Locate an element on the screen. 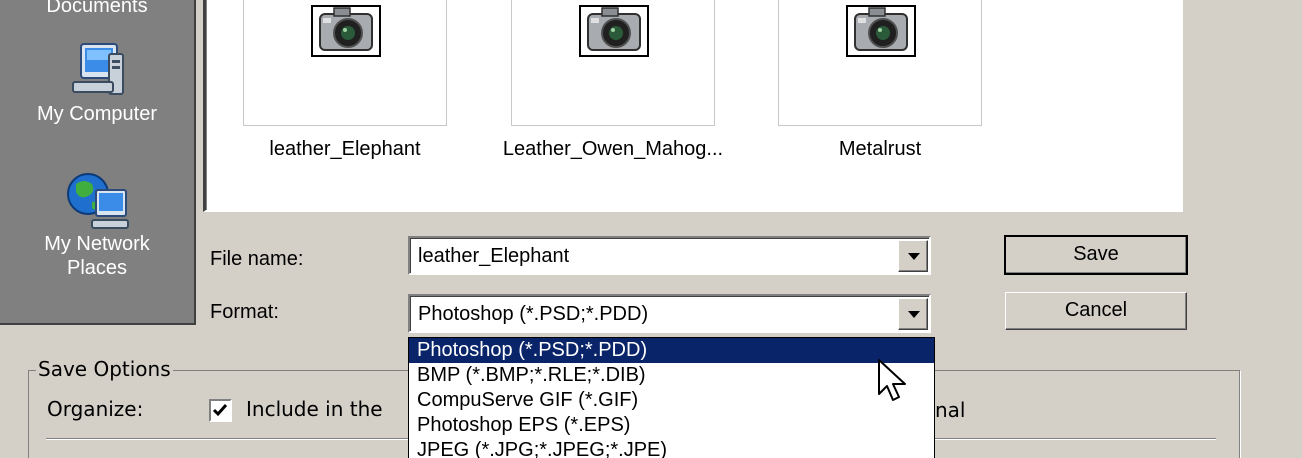  place-documents: Documents is located at coordinates (97, 9).